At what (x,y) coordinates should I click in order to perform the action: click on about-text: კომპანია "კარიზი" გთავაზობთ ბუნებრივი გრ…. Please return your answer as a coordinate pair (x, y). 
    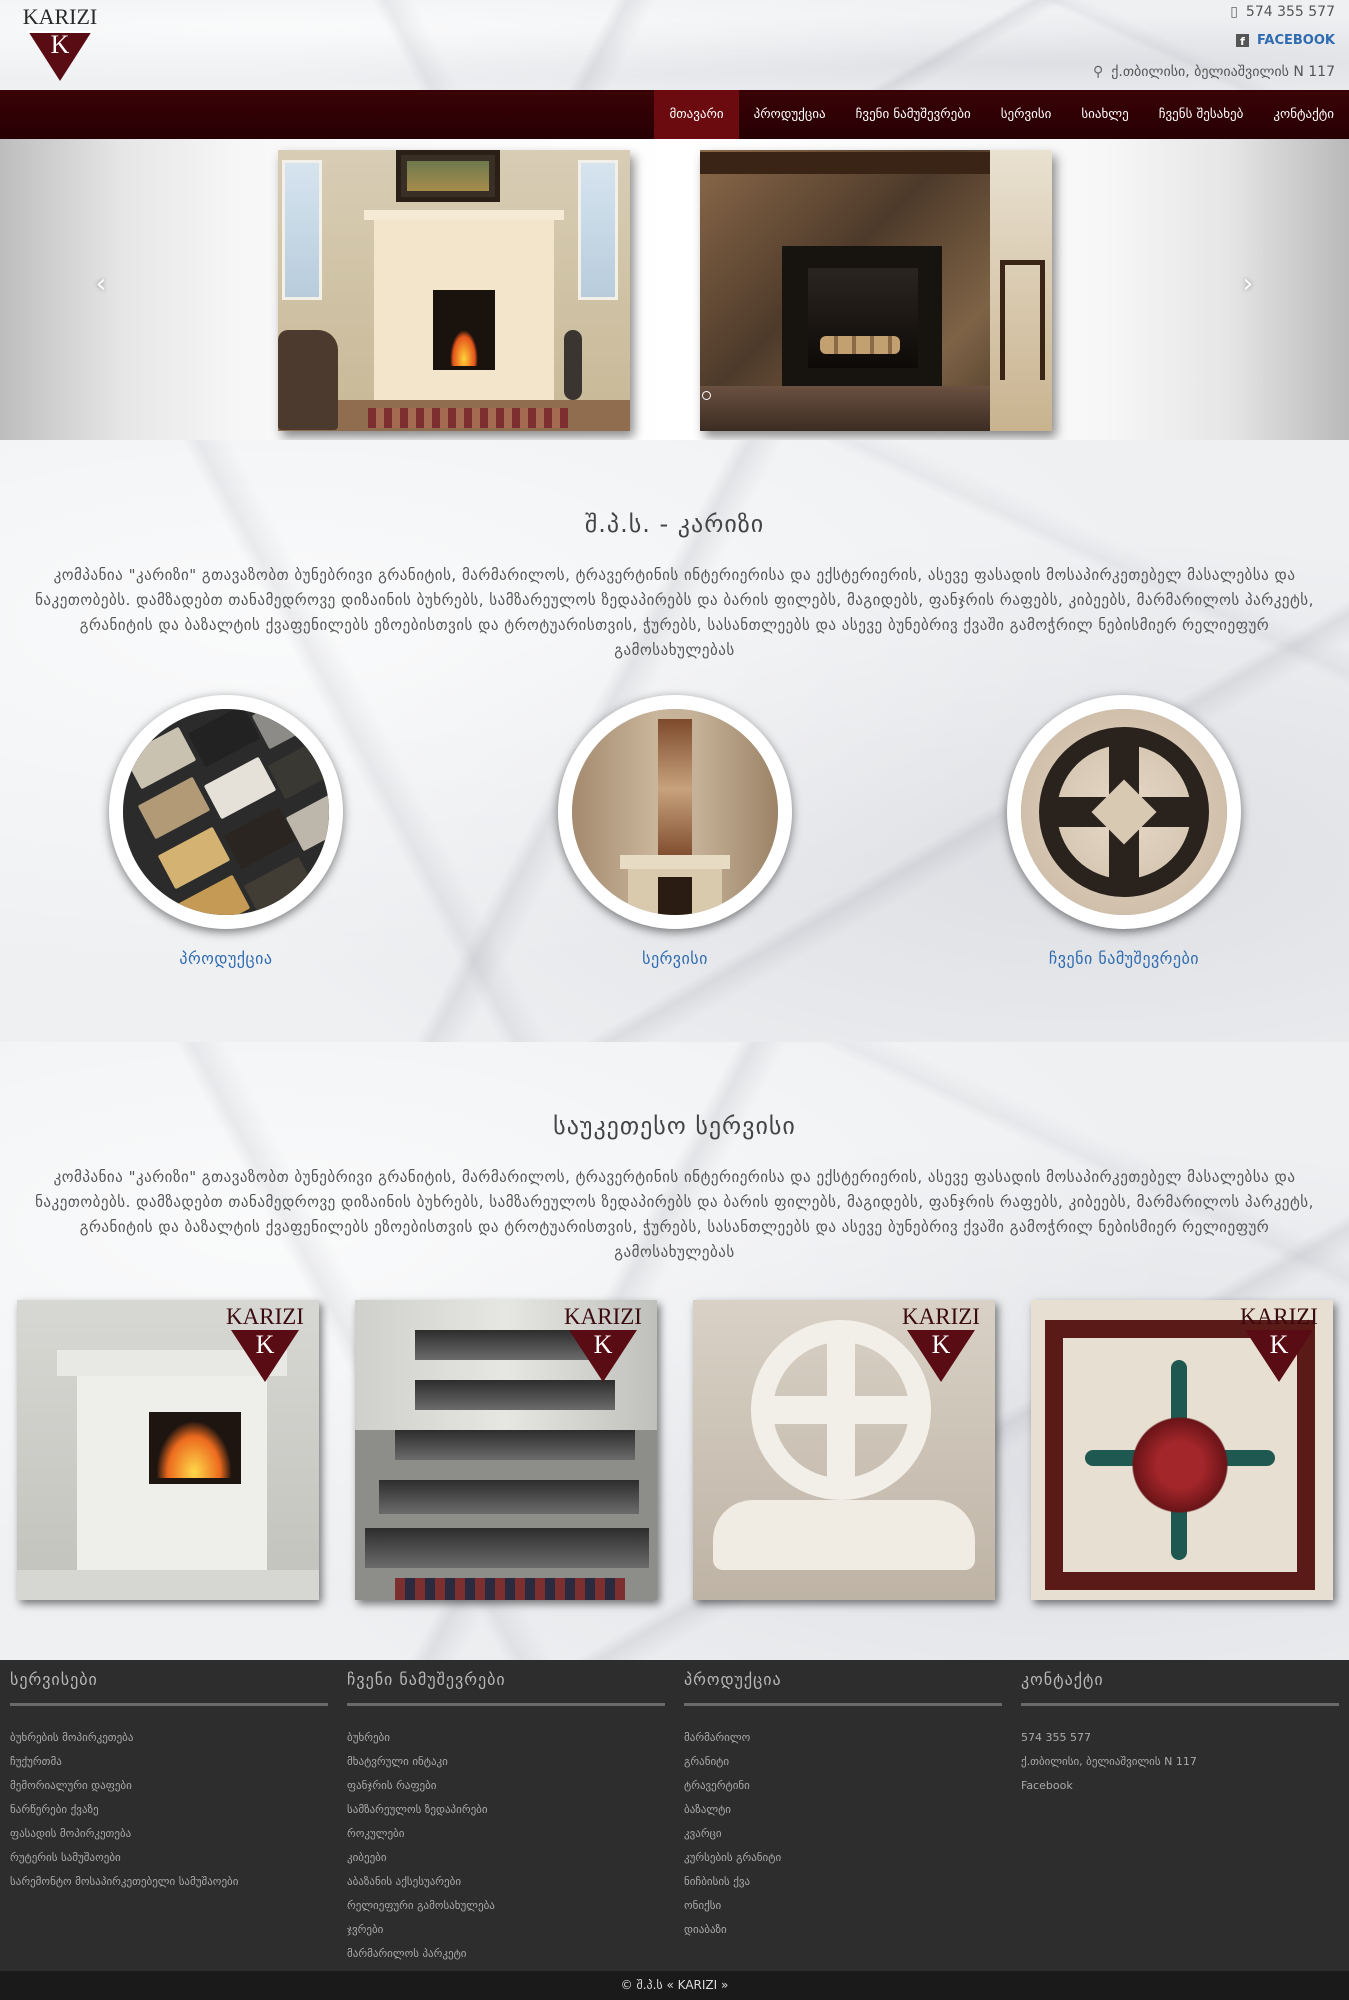
    Looking at the image, I should click on (674, 612).